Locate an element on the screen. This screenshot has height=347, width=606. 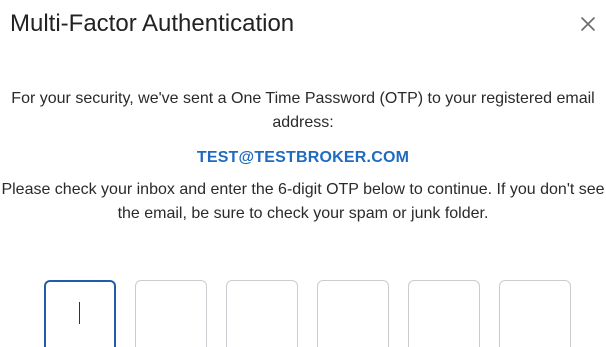
dialog-title: Multi-Factor Authentication is located at coordinates (152, 23).